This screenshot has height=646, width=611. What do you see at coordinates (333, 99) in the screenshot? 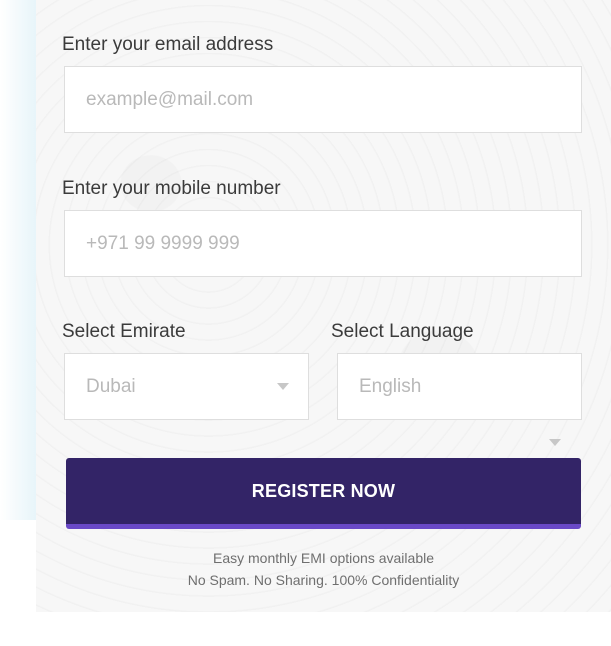
I see `email-input` at bounding box center [333, 99].